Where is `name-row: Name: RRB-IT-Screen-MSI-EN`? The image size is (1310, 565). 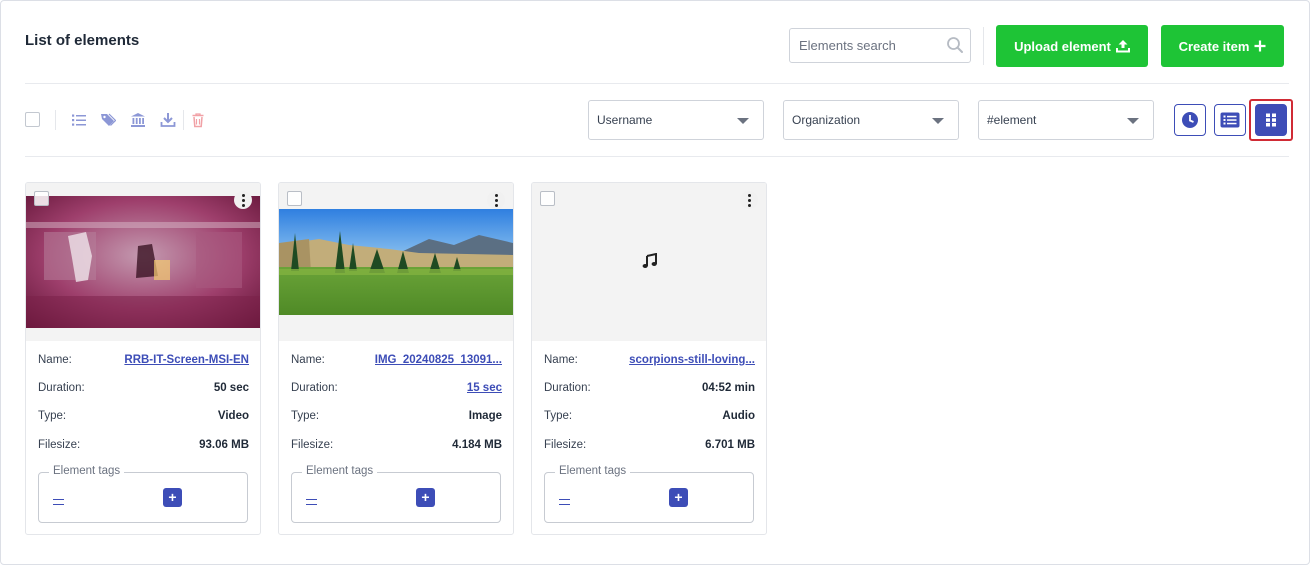 name-row: Name: RRB-IT-Screen-MSI-EN is located at coordinates (143, 362).